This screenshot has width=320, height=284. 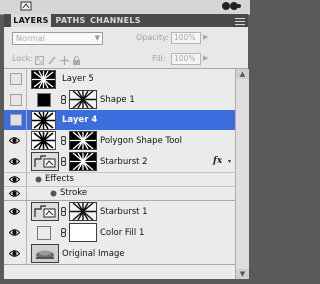 I want to click on layer-name: Color Fill 1, so click(x=122, y=233).